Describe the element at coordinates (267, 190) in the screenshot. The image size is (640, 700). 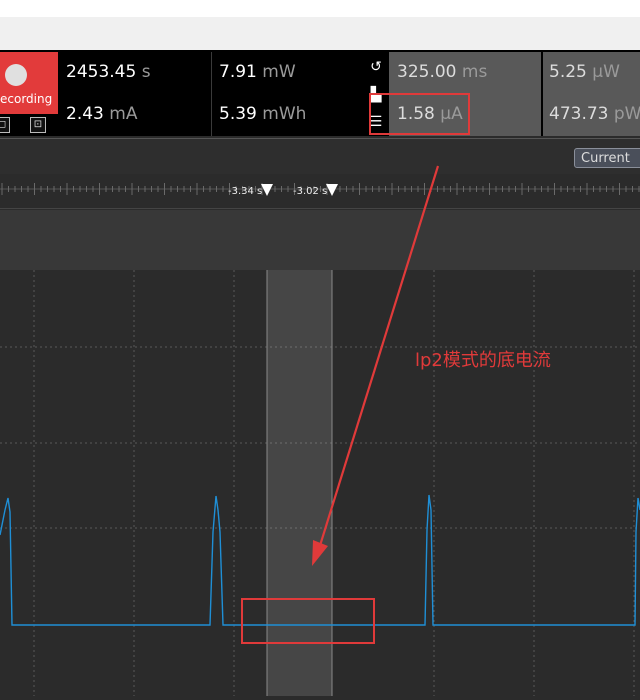
I see `marker-left-handle` at that location.